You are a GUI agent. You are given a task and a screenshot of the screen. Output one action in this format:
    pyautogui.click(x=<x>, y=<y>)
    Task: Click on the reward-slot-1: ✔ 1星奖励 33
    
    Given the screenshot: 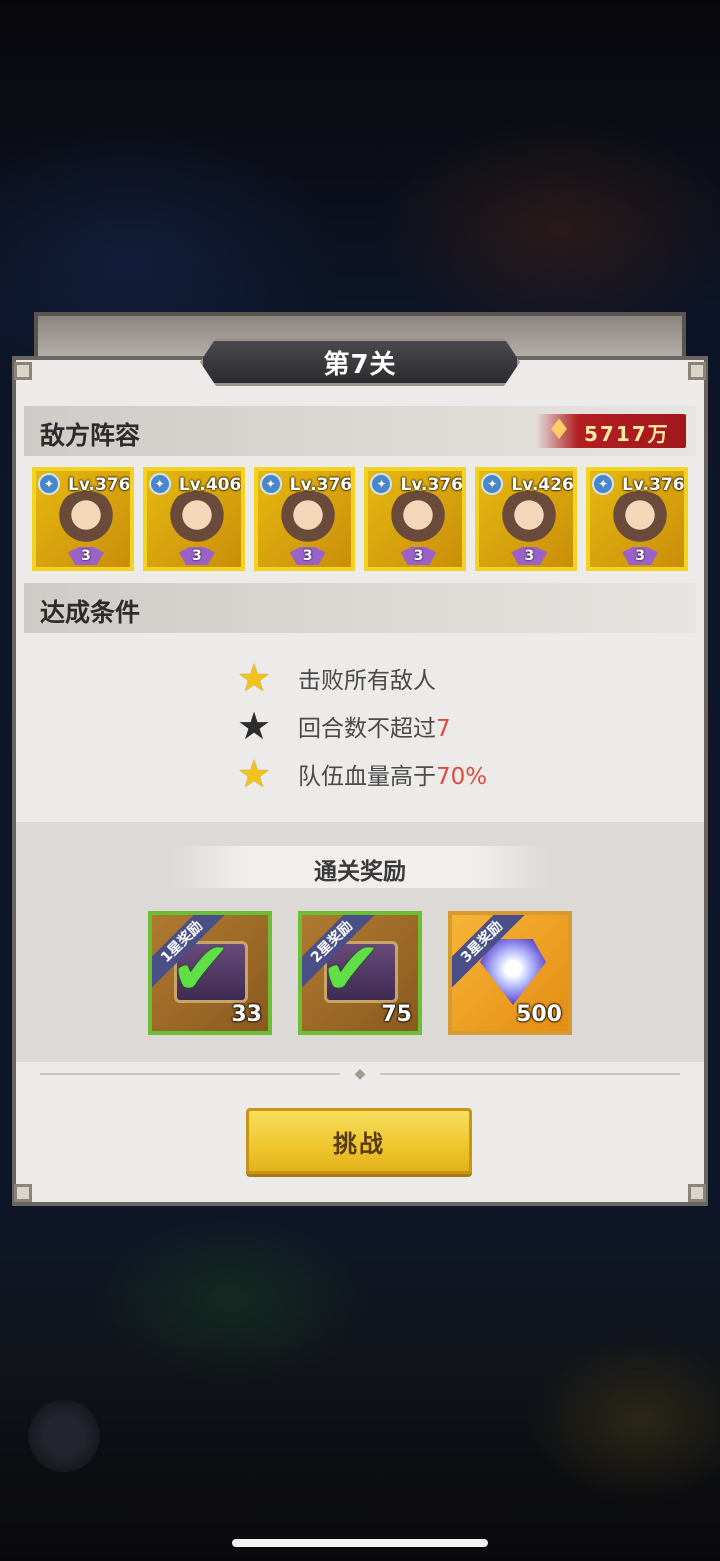 What is the action you would take?
    pyautogui.click(x=210, y=973)
    